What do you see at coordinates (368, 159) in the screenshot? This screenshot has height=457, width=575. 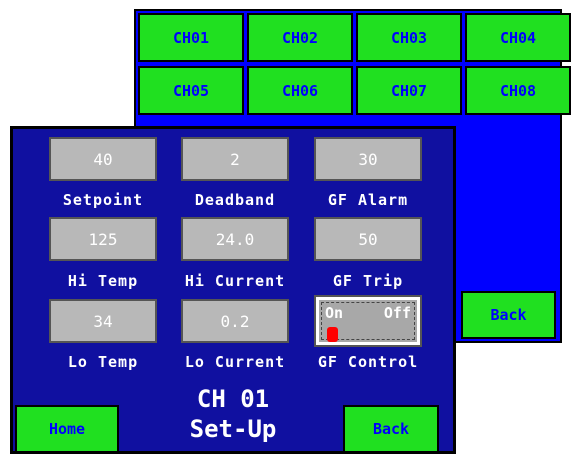 I see `gf-alarm-field: 30` at bounding box center [368, 159].